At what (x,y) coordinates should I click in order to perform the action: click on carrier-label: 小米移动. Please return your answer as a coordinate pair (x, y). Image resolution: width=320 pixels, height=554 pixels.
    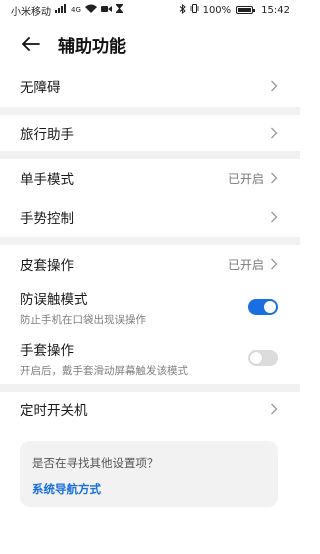
    Looking at the image, I should click on (31, 12).